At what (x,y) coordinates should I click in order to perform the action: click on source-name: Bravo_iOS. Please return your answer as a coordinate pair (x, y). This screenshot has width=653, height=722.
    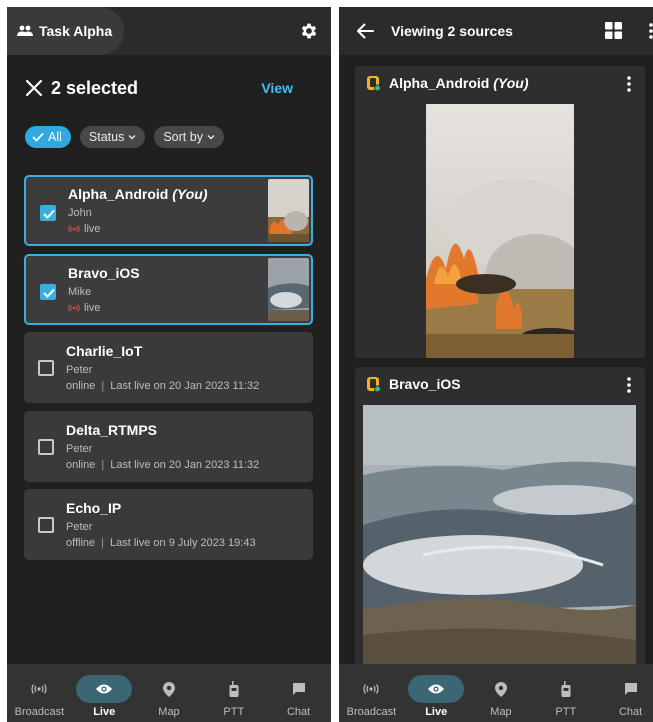
    Looking at the image, I should click on (104, 272).